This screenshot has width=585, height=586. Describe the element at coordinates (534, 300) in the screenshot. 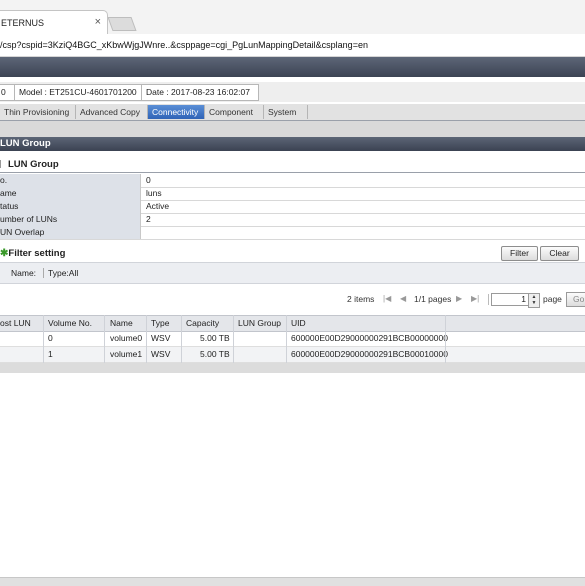

I see `page-spinner: ▲ ▼` at that location.